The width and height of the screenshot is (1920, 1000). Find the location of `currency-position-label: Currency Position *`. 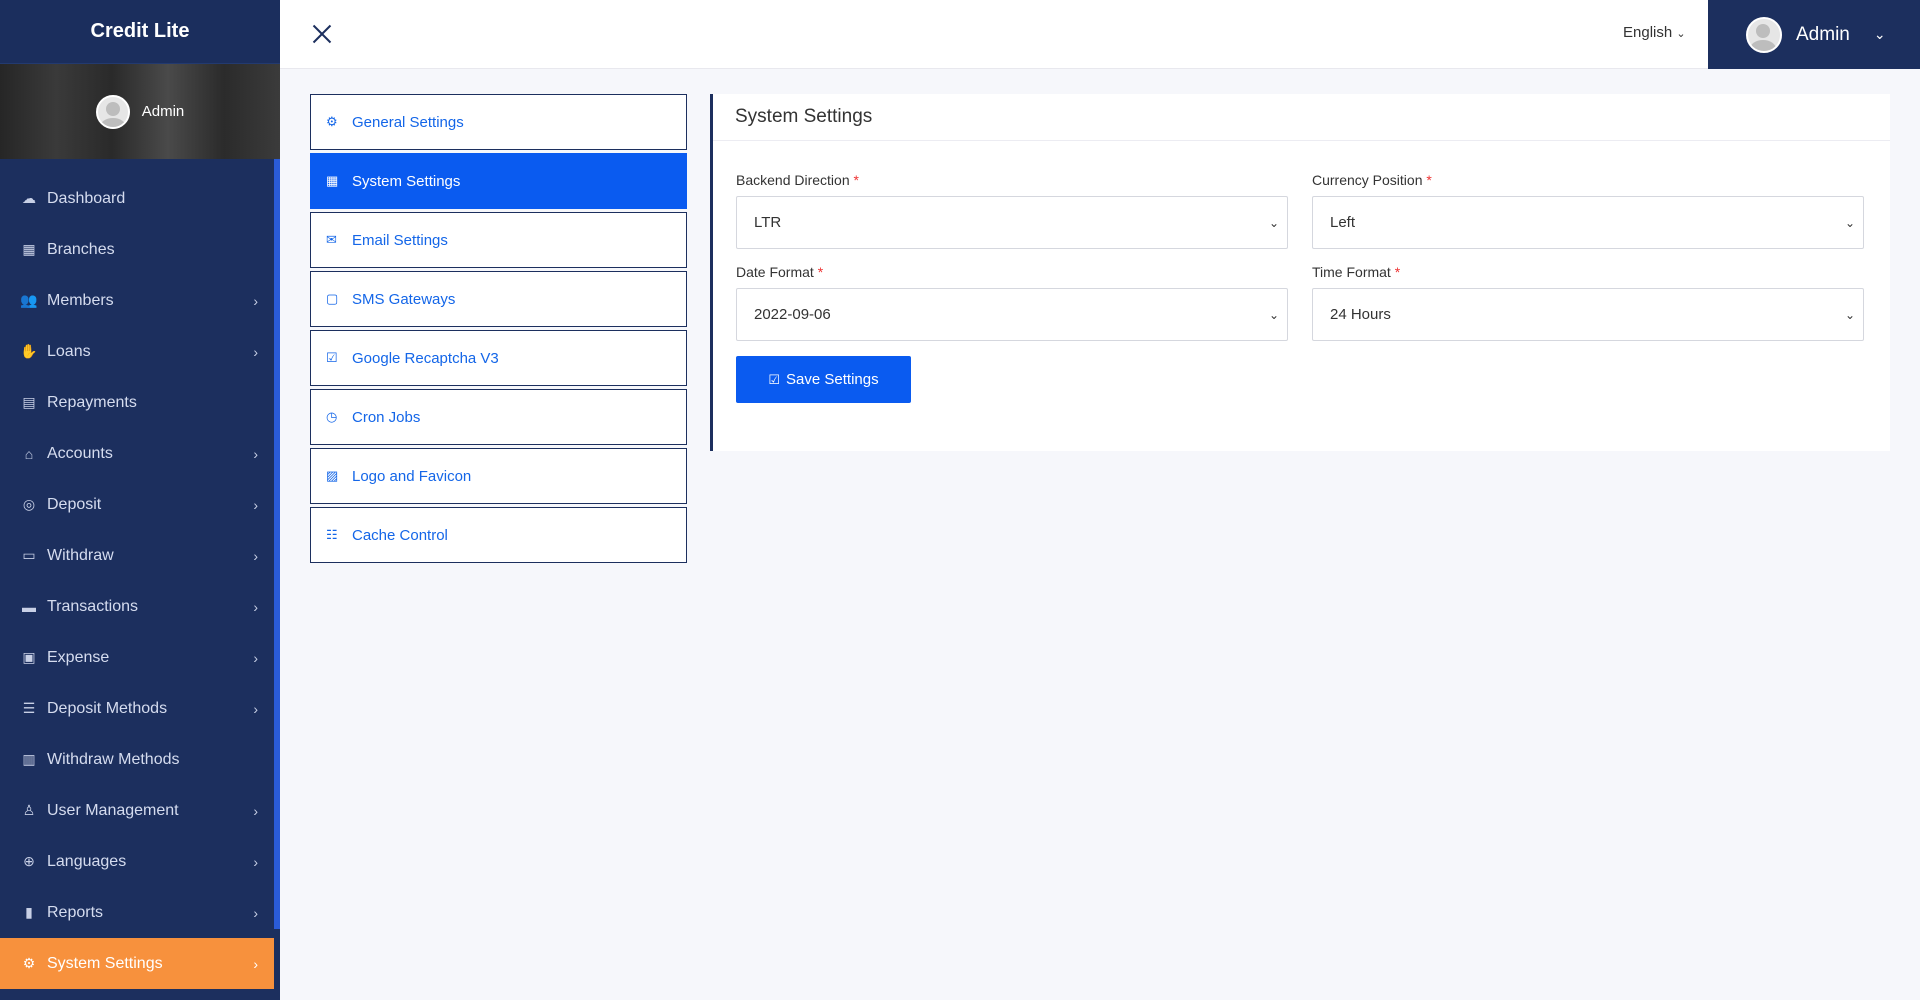

currency-position-label: Currency Position * is located at coordinates (1372, 180).